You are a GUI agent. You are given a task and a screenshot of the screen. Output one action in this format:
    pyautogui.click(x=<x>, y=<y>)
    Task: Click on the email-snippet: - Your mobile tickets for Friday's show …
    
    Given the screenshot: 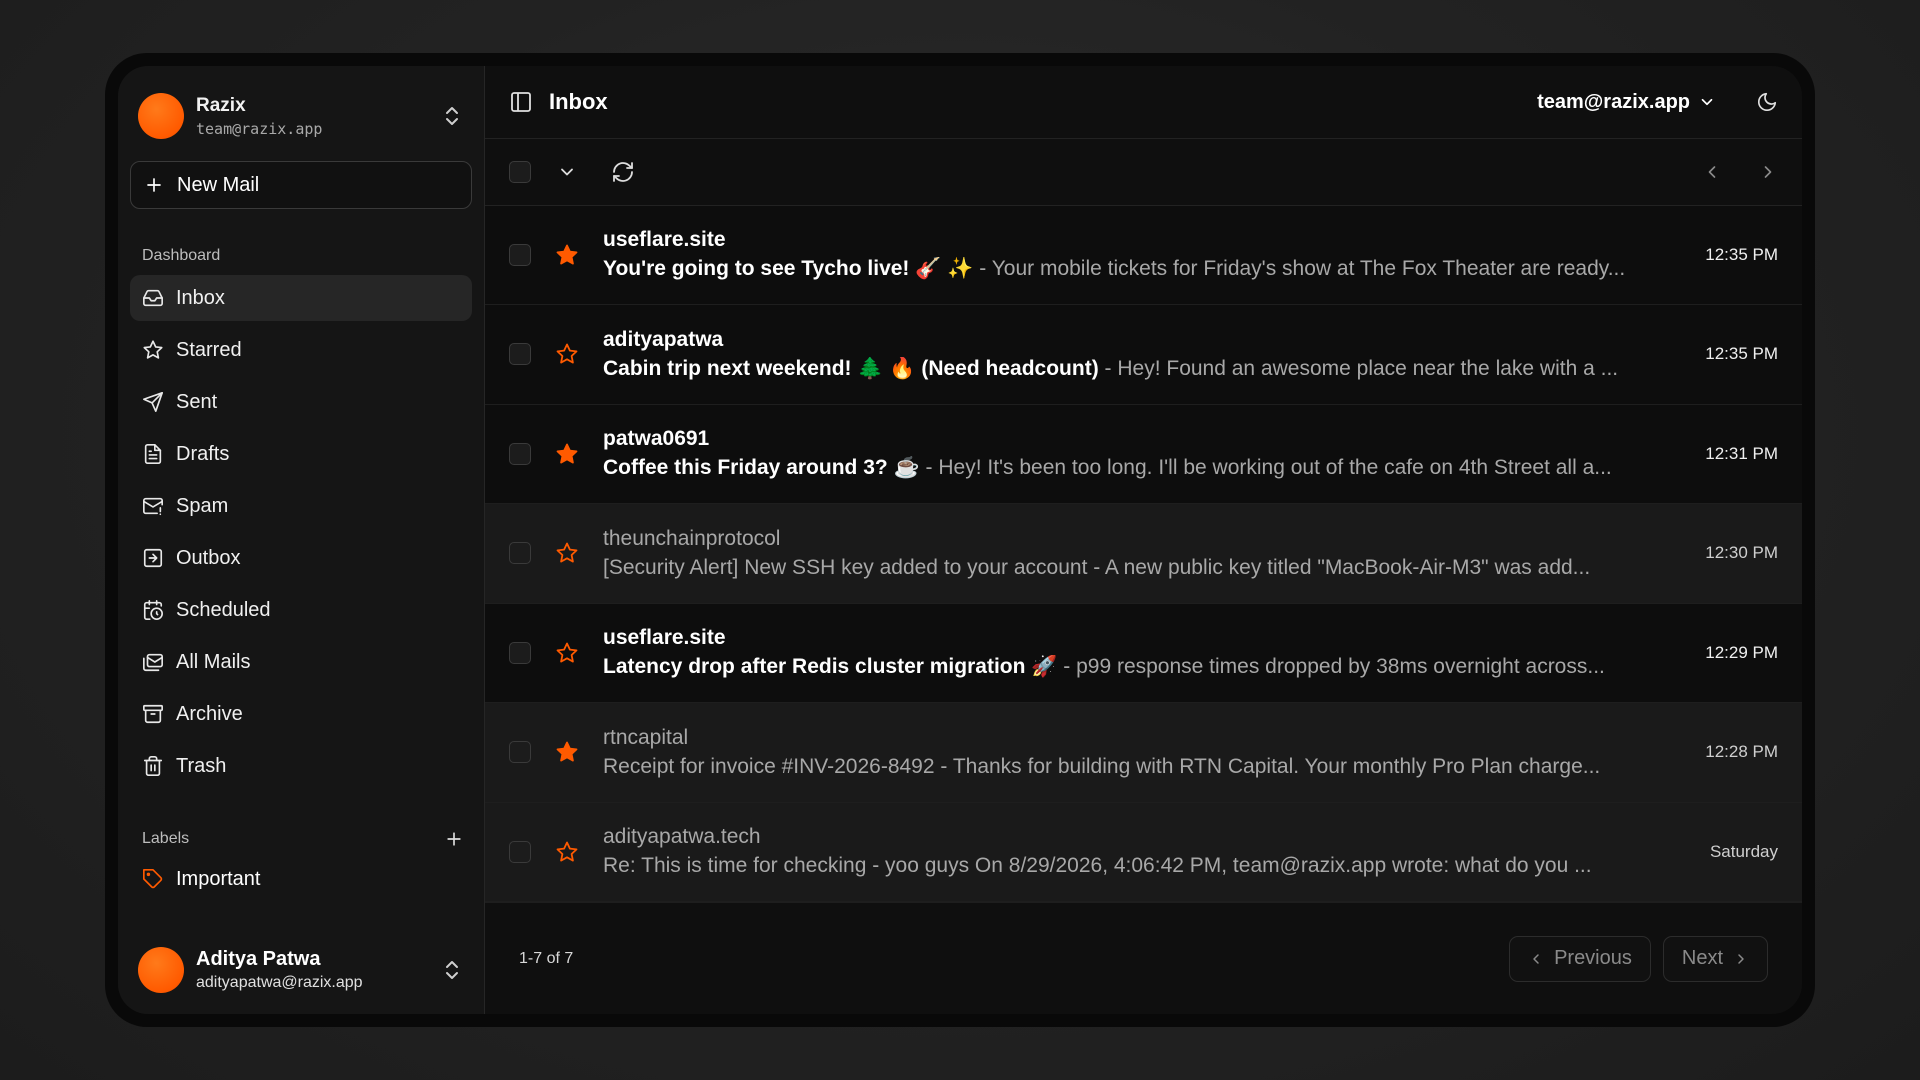 What is the action you would take?
    pyautogui.click(x=1299, y=269)
    